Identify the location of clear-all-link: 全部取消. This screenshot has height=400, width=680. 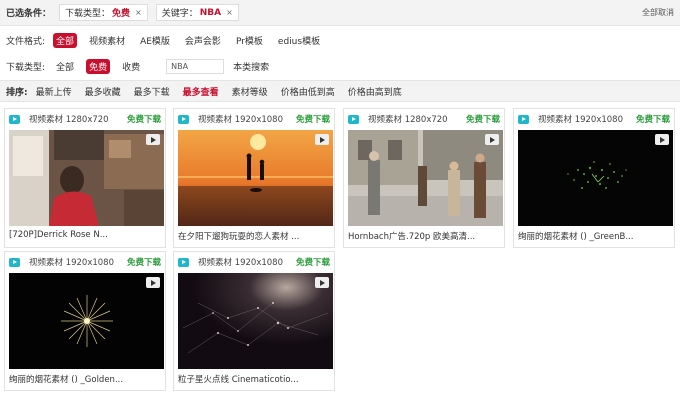
(658, 12).